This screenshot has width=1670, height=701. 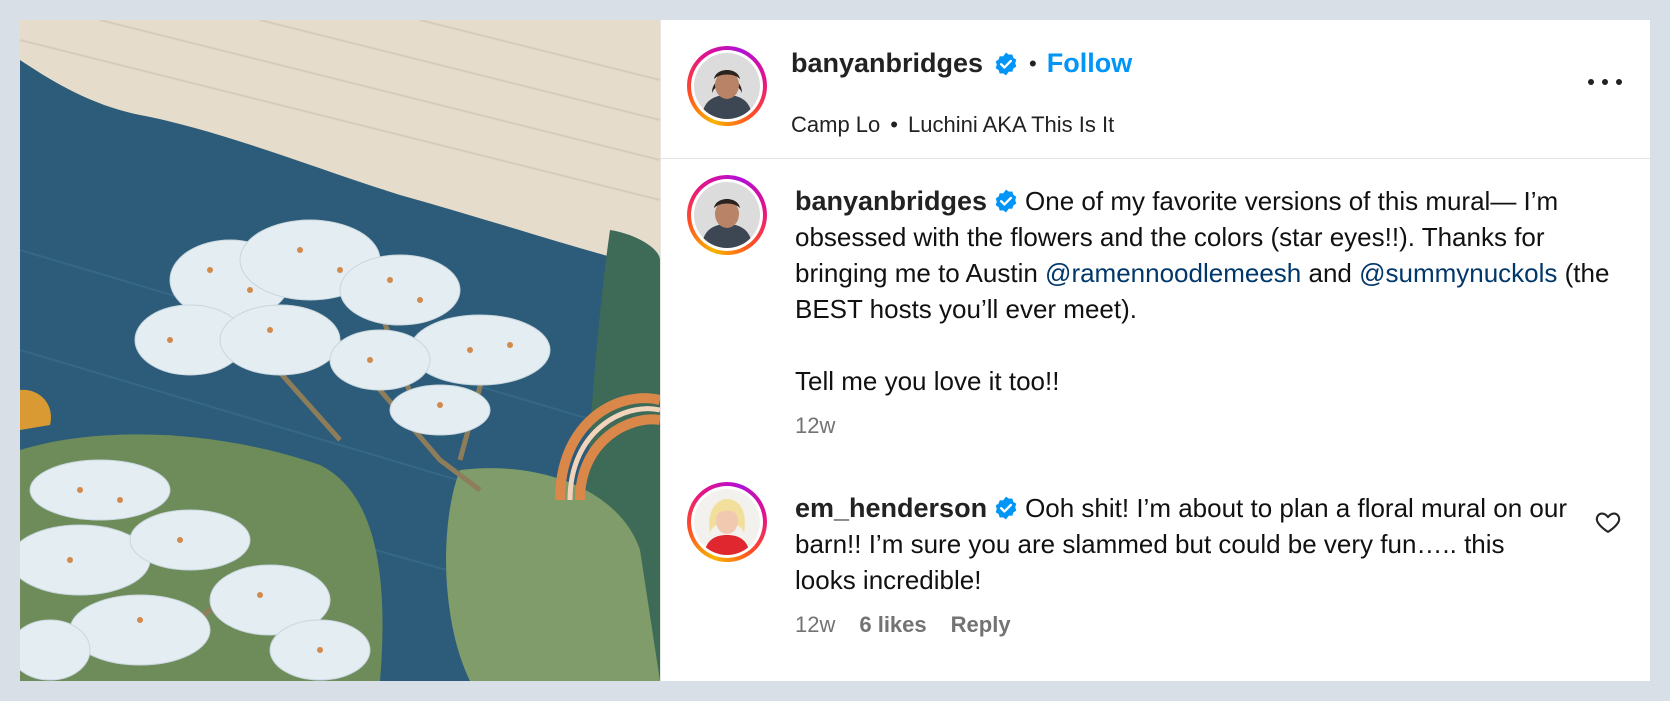 I want to click on caption-timestamp: 12w, so click(x=815, y=426).